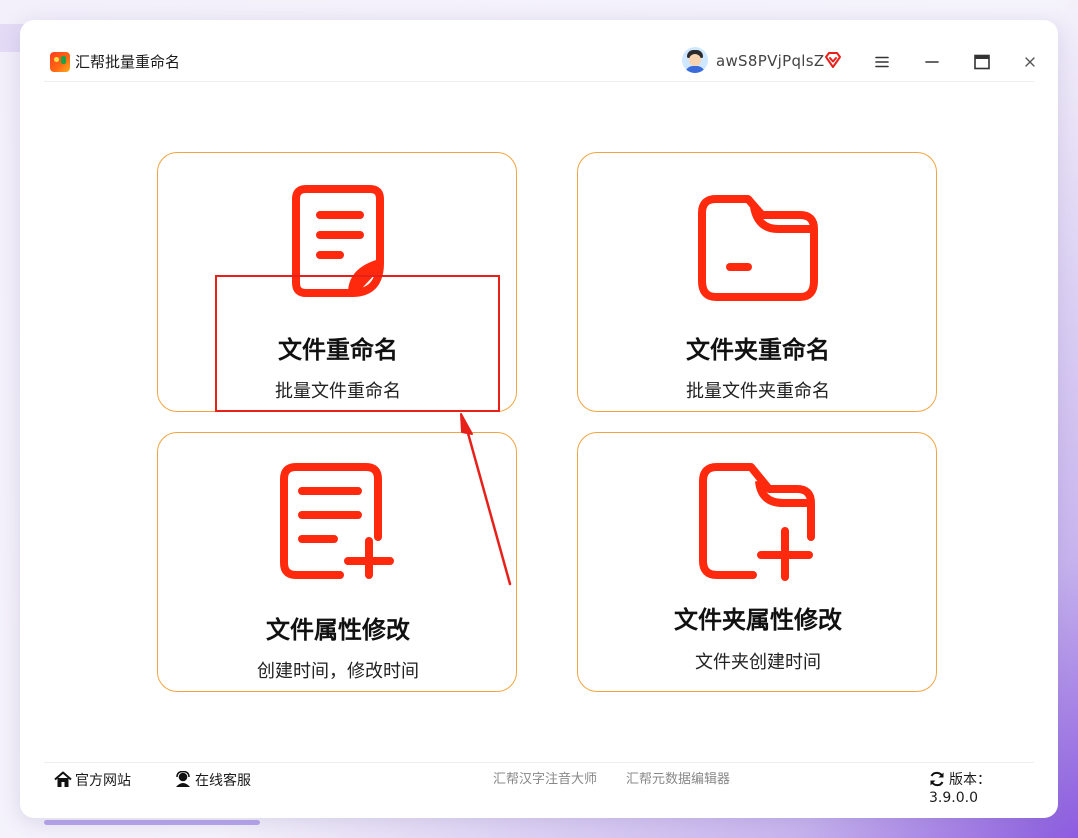 This screenshot has height=838, width=1078. What do you see at coordinates (338, 391) in the screenshot?
I see `card-subtitle: 批量文件重命名` at bounding box center [338, 391].